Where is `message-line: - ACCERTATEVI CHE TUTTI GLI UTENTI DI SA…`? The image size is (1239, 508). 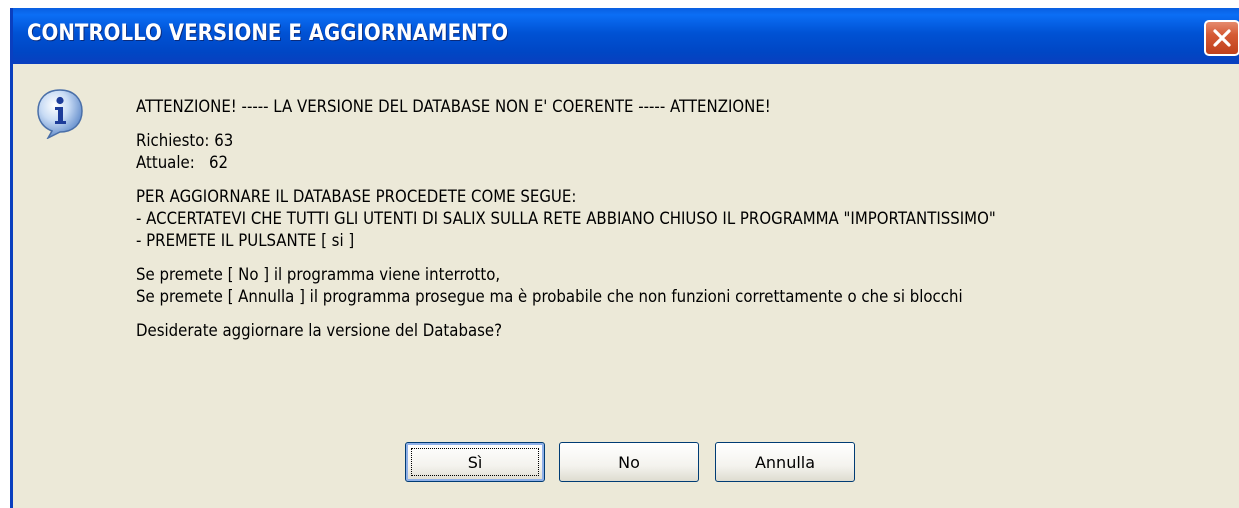 message-line: - ACCERTATEVI CHE TUTTI GLI UTENTI DI SA… is located at coordinates (566, 219).